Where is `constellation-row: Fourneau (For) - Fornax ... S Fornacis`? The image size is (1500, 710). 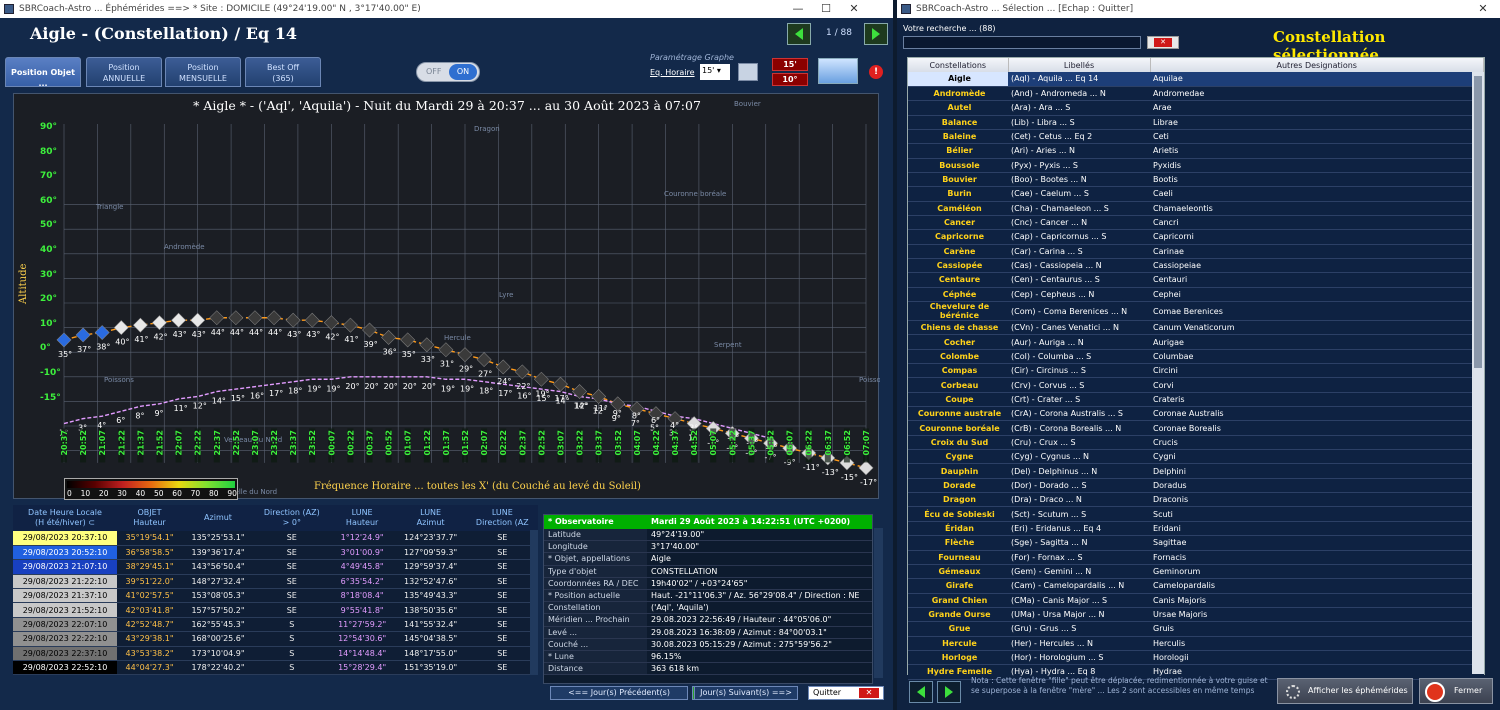
constellation-row: Fourneau (For) - Fornax ... S Fornacis is located at coordinates (1196, 557).